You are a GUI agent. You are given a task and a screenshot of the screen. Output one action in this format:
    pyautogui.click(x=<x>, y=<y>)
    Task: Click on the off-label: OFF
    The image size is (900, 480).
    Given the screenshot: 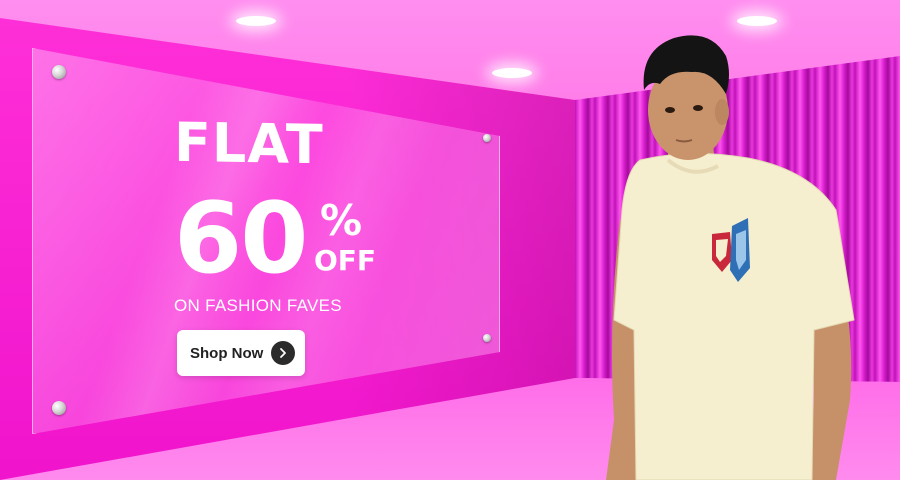 What is the action you would take?
    pyautogui.click(x=345, y=260)
    